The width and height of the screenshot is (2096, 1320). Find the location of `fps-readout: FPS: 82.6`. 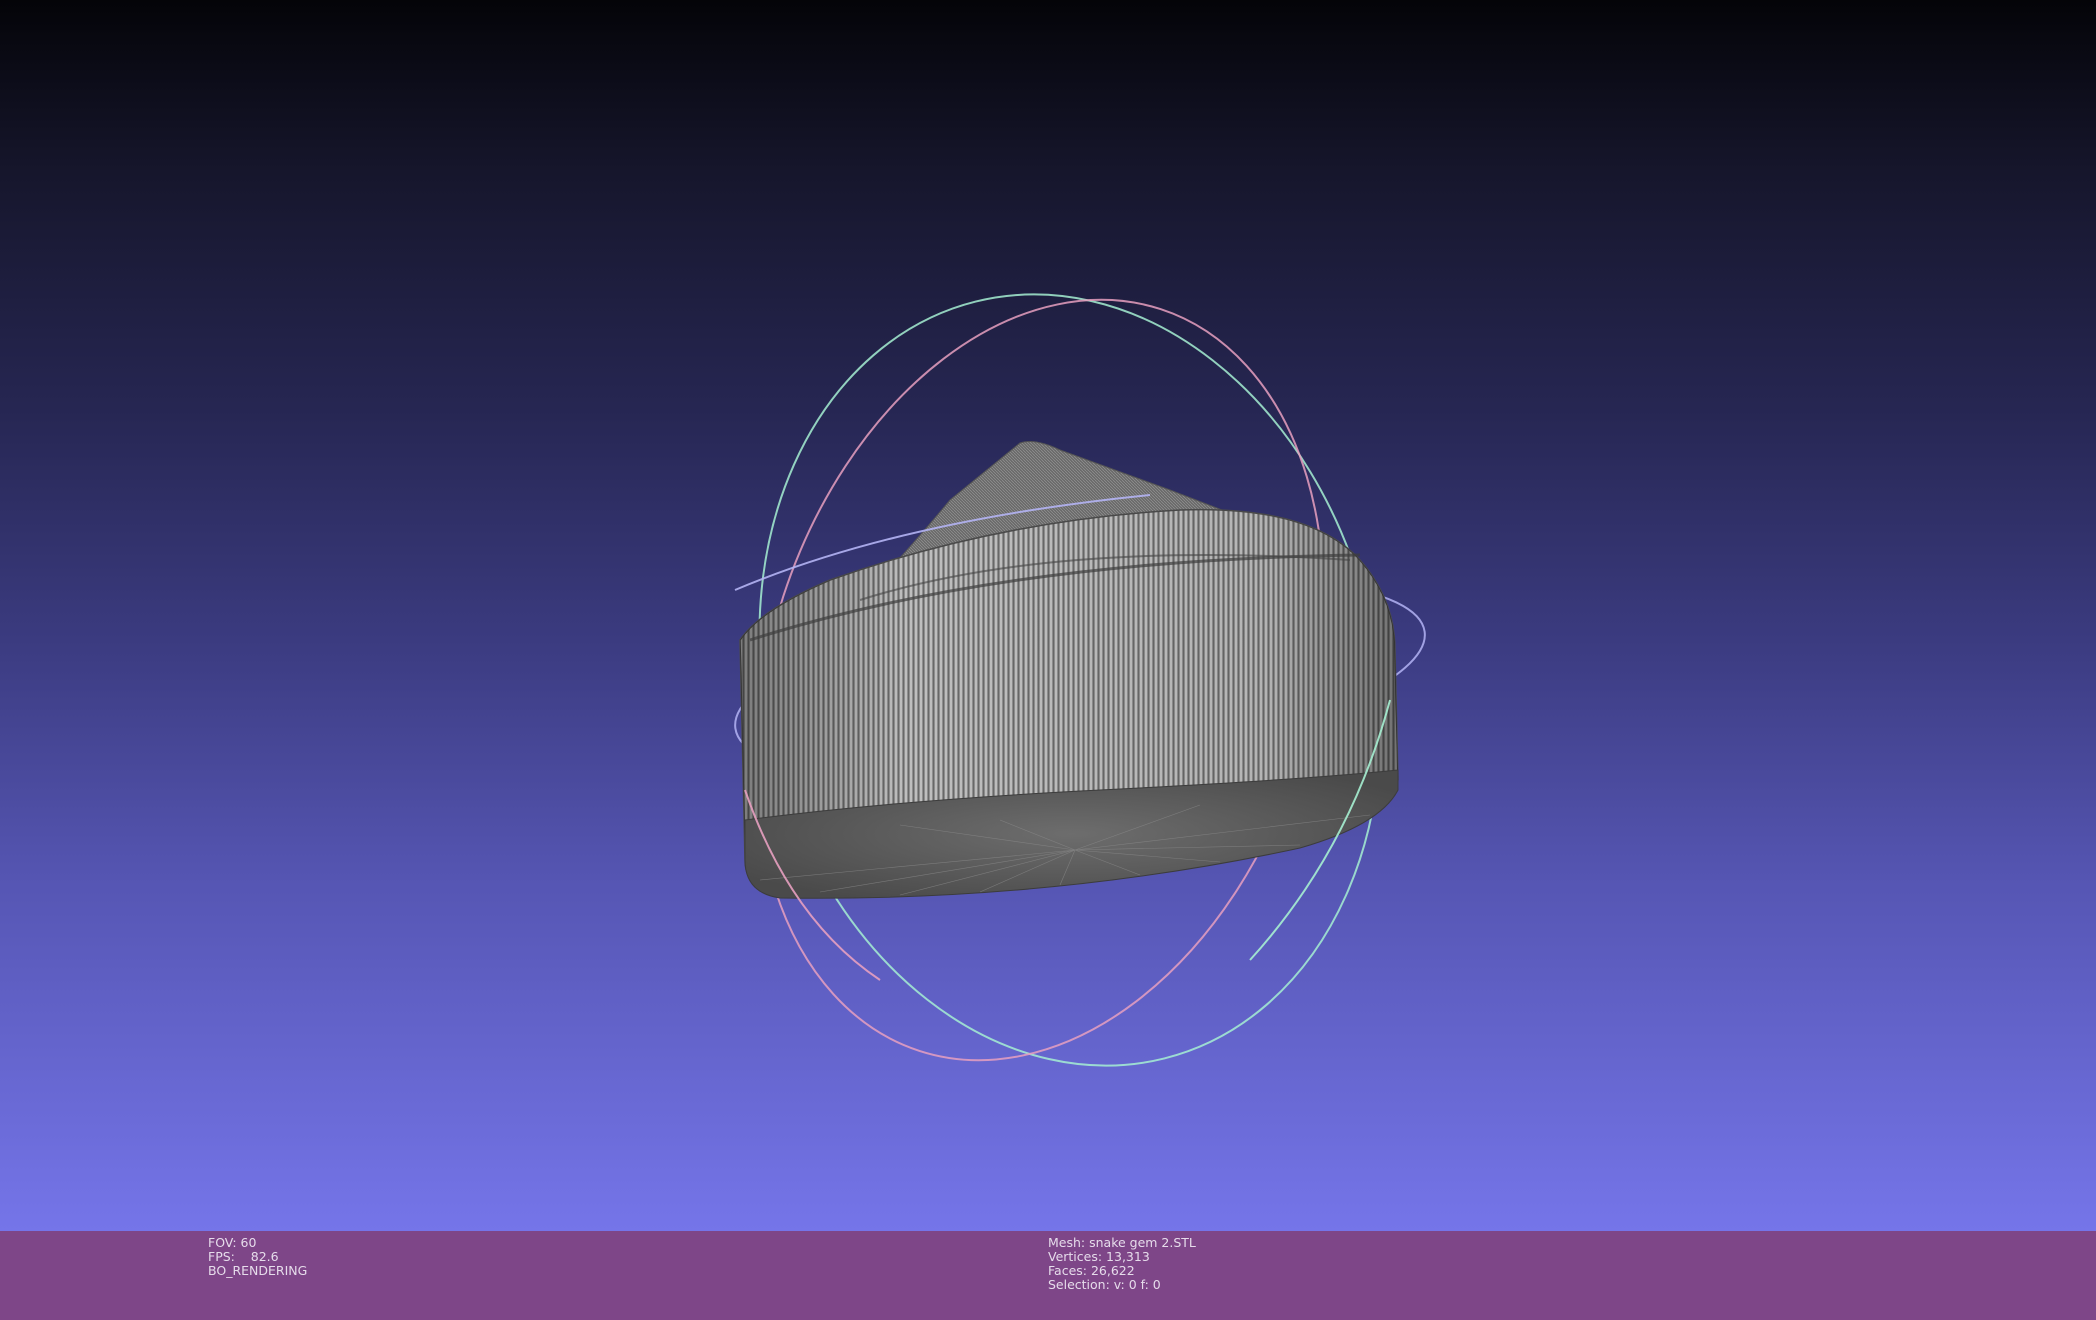

fps-readout: FPS: 82.6 is located at coordinates (243, 1256).